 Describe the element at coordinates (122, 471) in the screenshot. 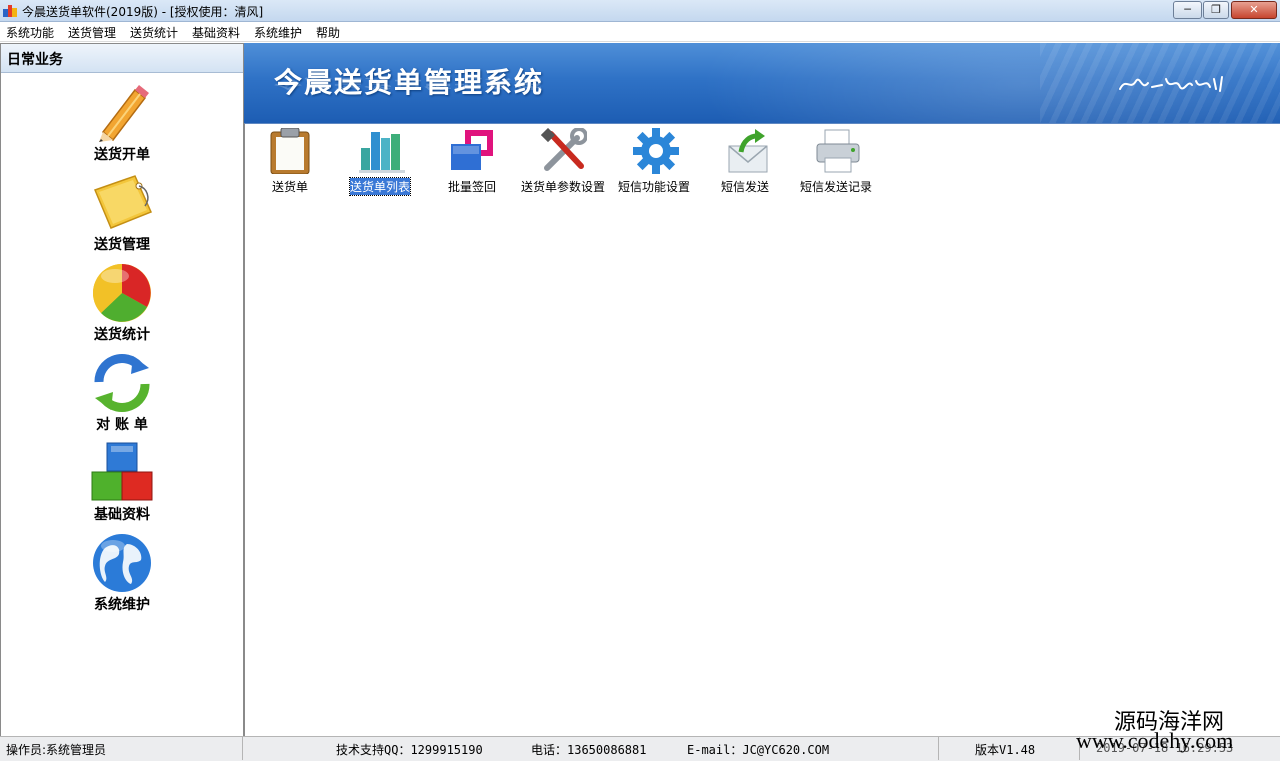

I see `blocks-icon` at that location.